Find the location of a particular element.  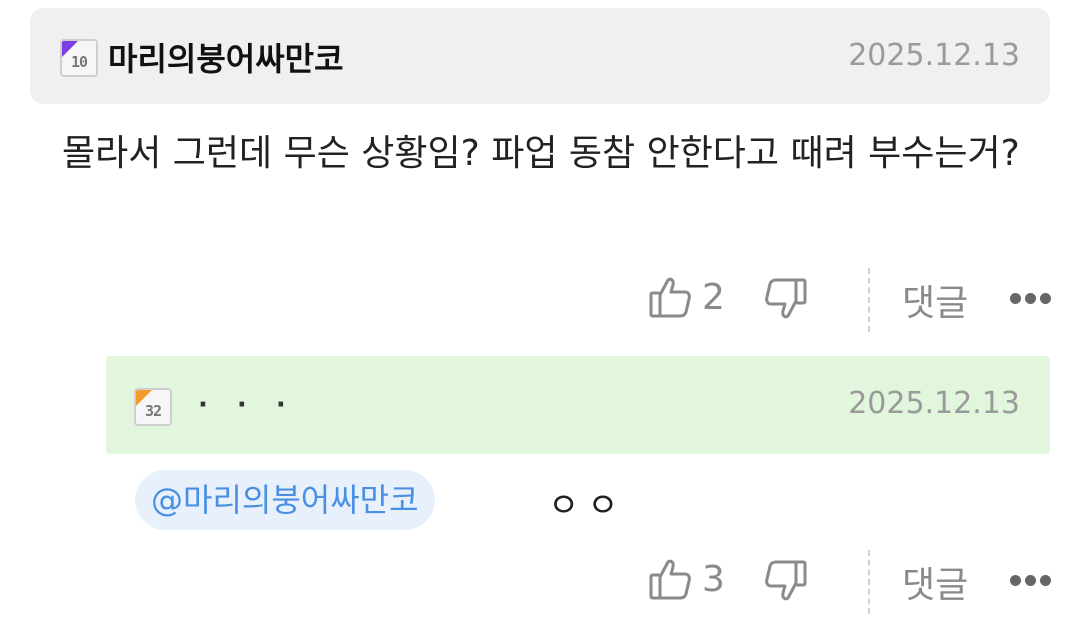

reply-actions: 3 댓글 is located at coordinates (540, 582).